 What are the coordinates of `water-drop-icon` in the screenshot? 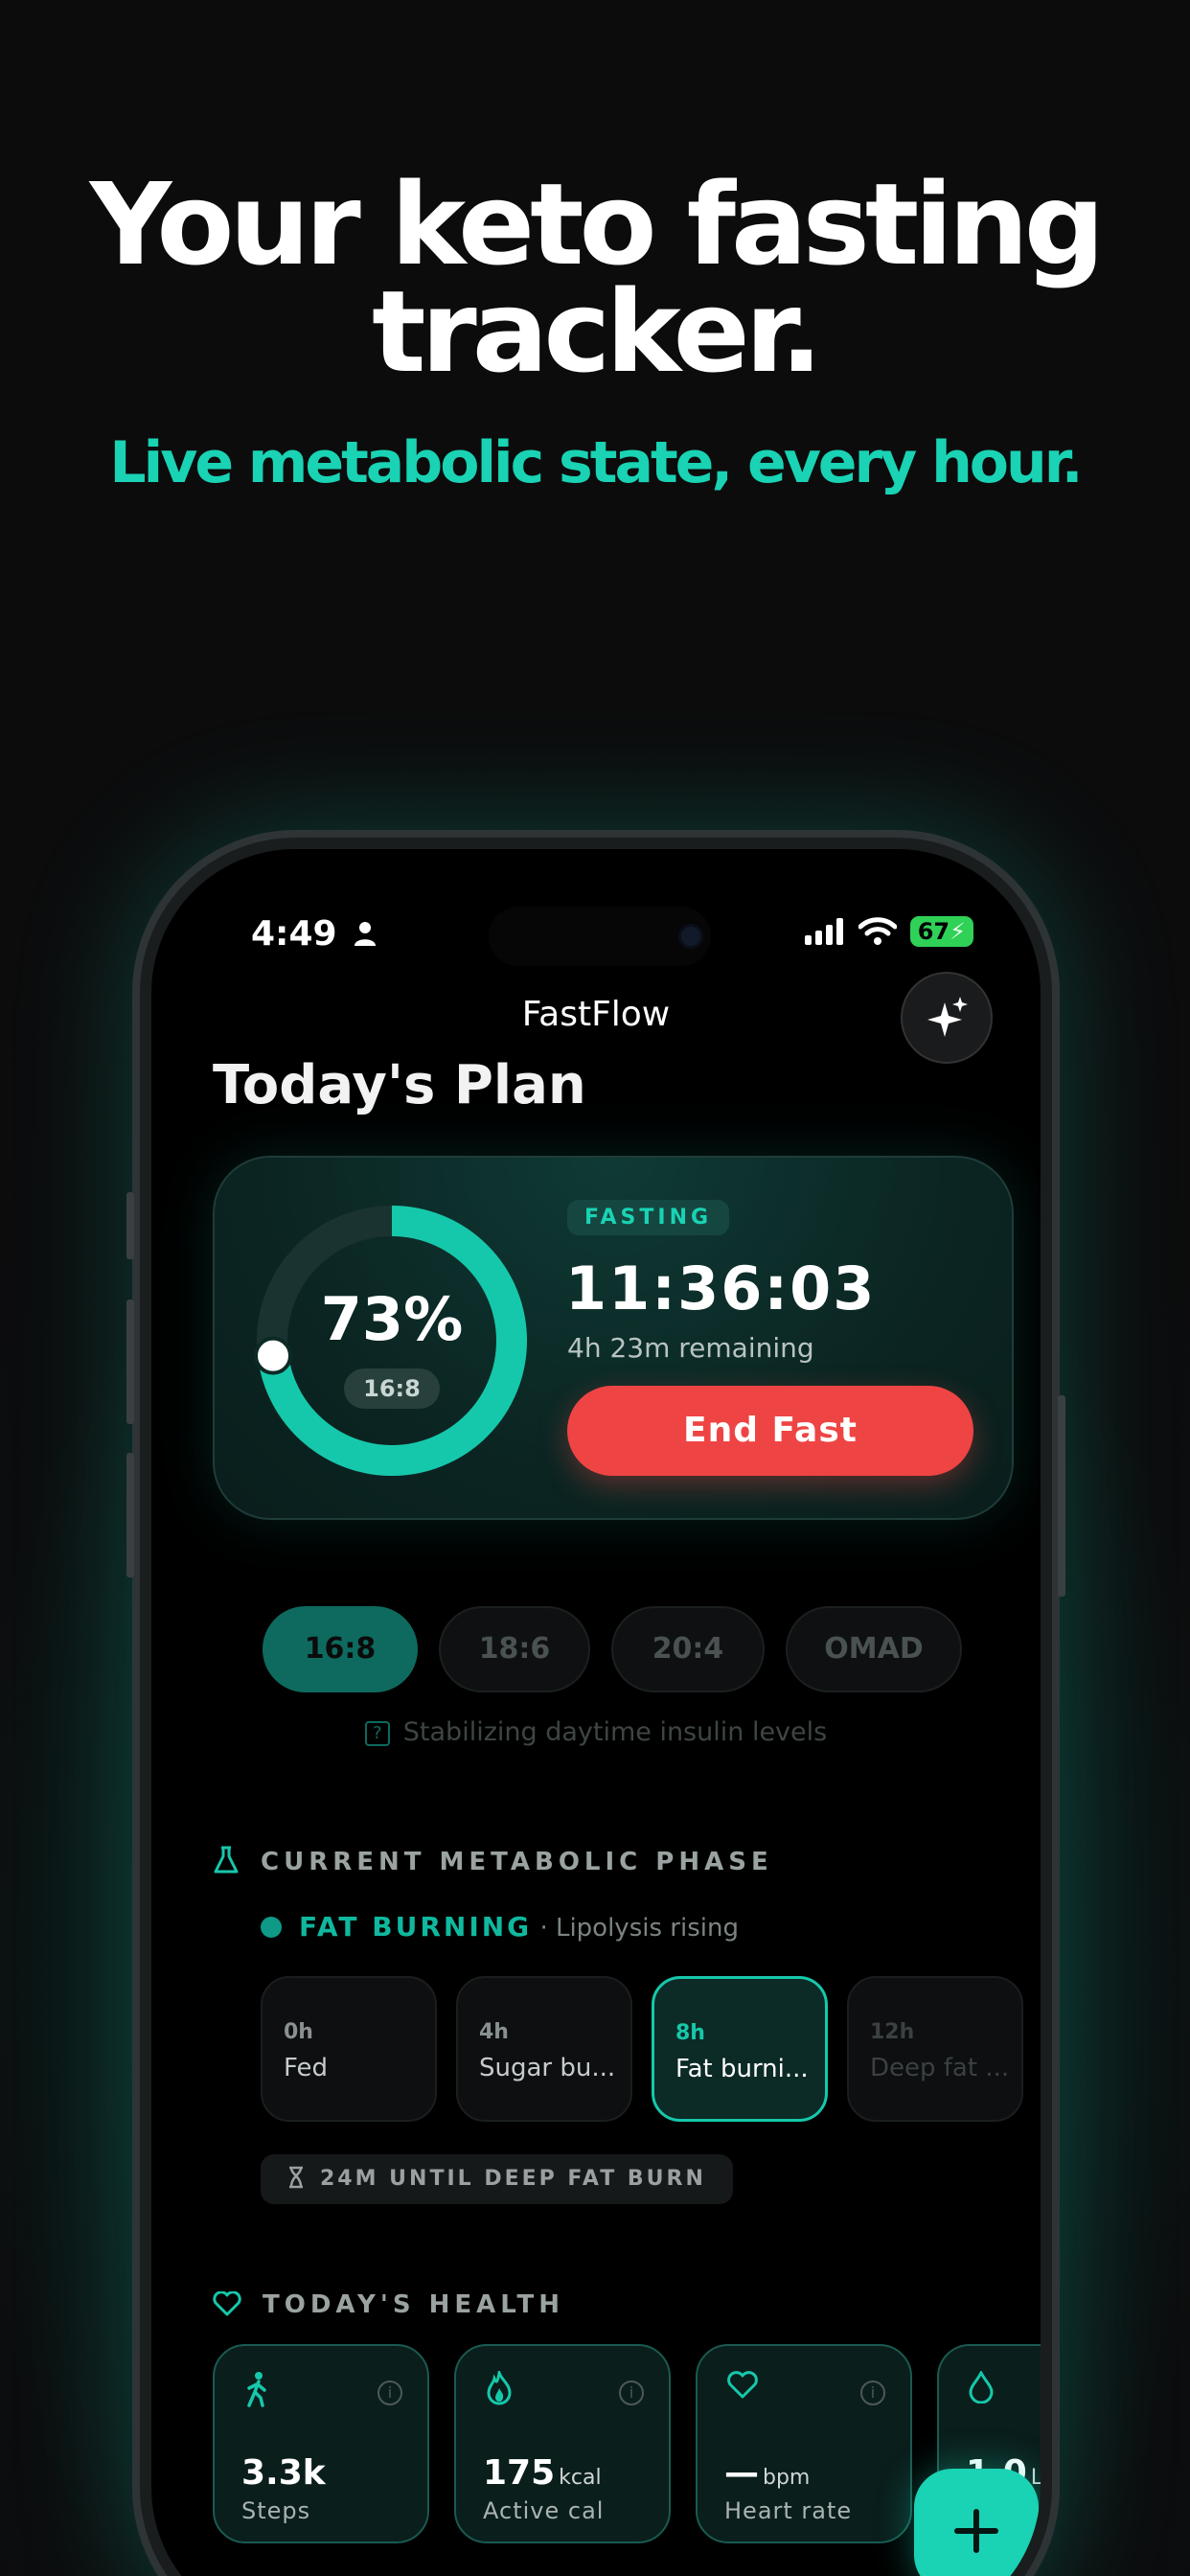 It's located at (982, 2387).